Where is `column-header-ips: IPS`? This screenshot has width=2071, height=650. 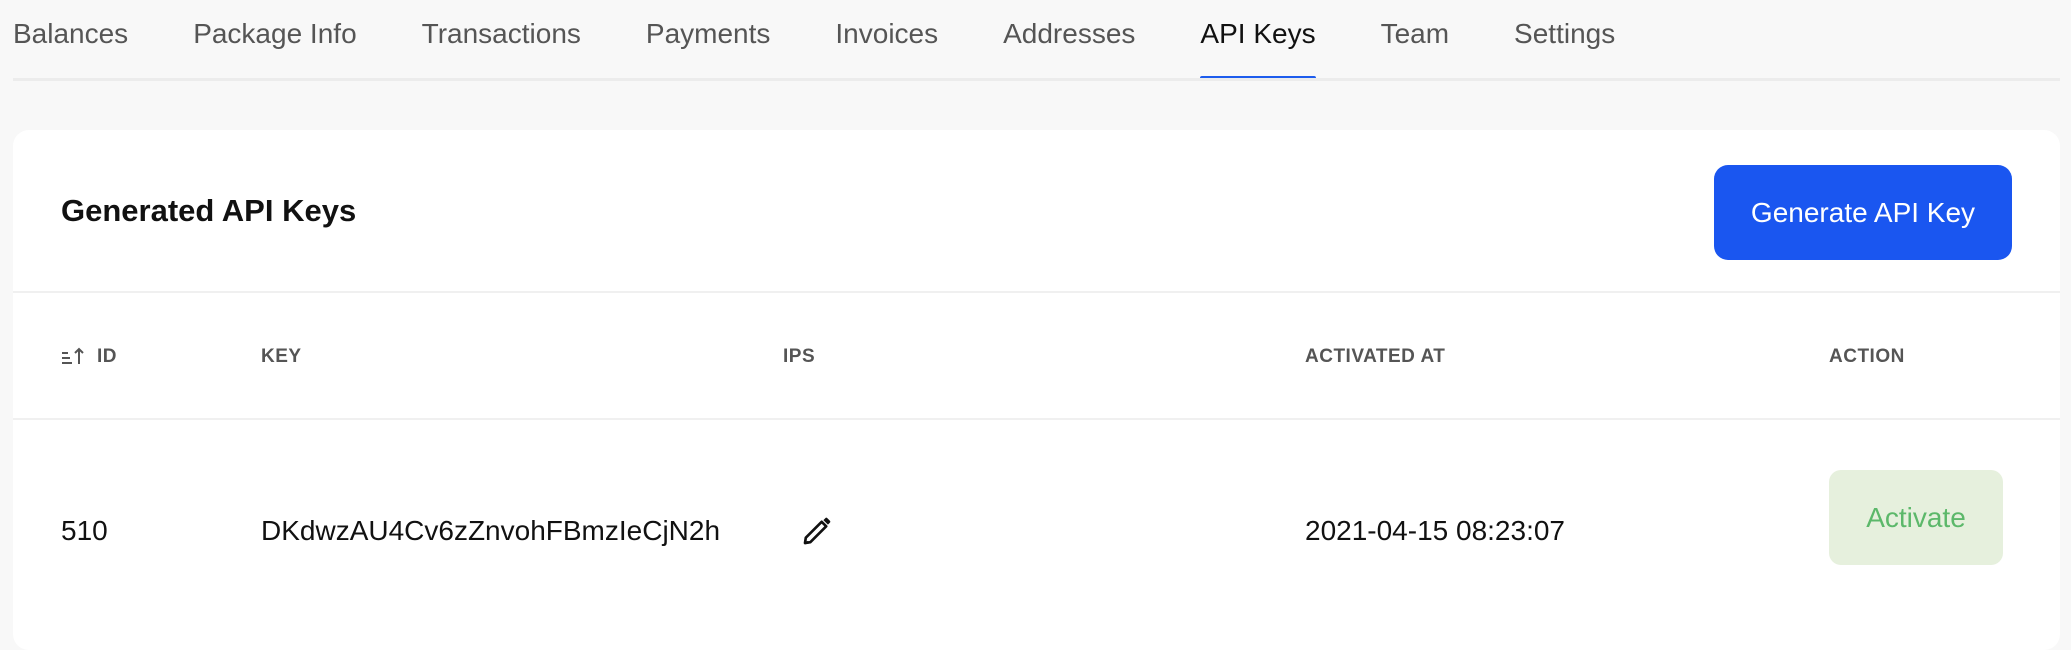
column-header-ips: IPS is located at coordinates (799, 356).